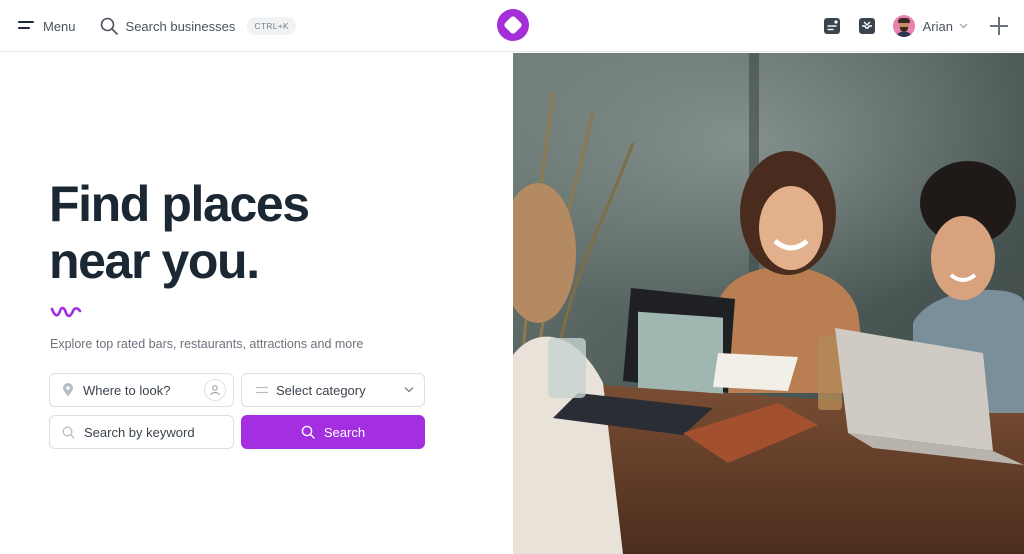 This screenshot has width=1024, height=554. I want to click on avatar, so click(903, 26).